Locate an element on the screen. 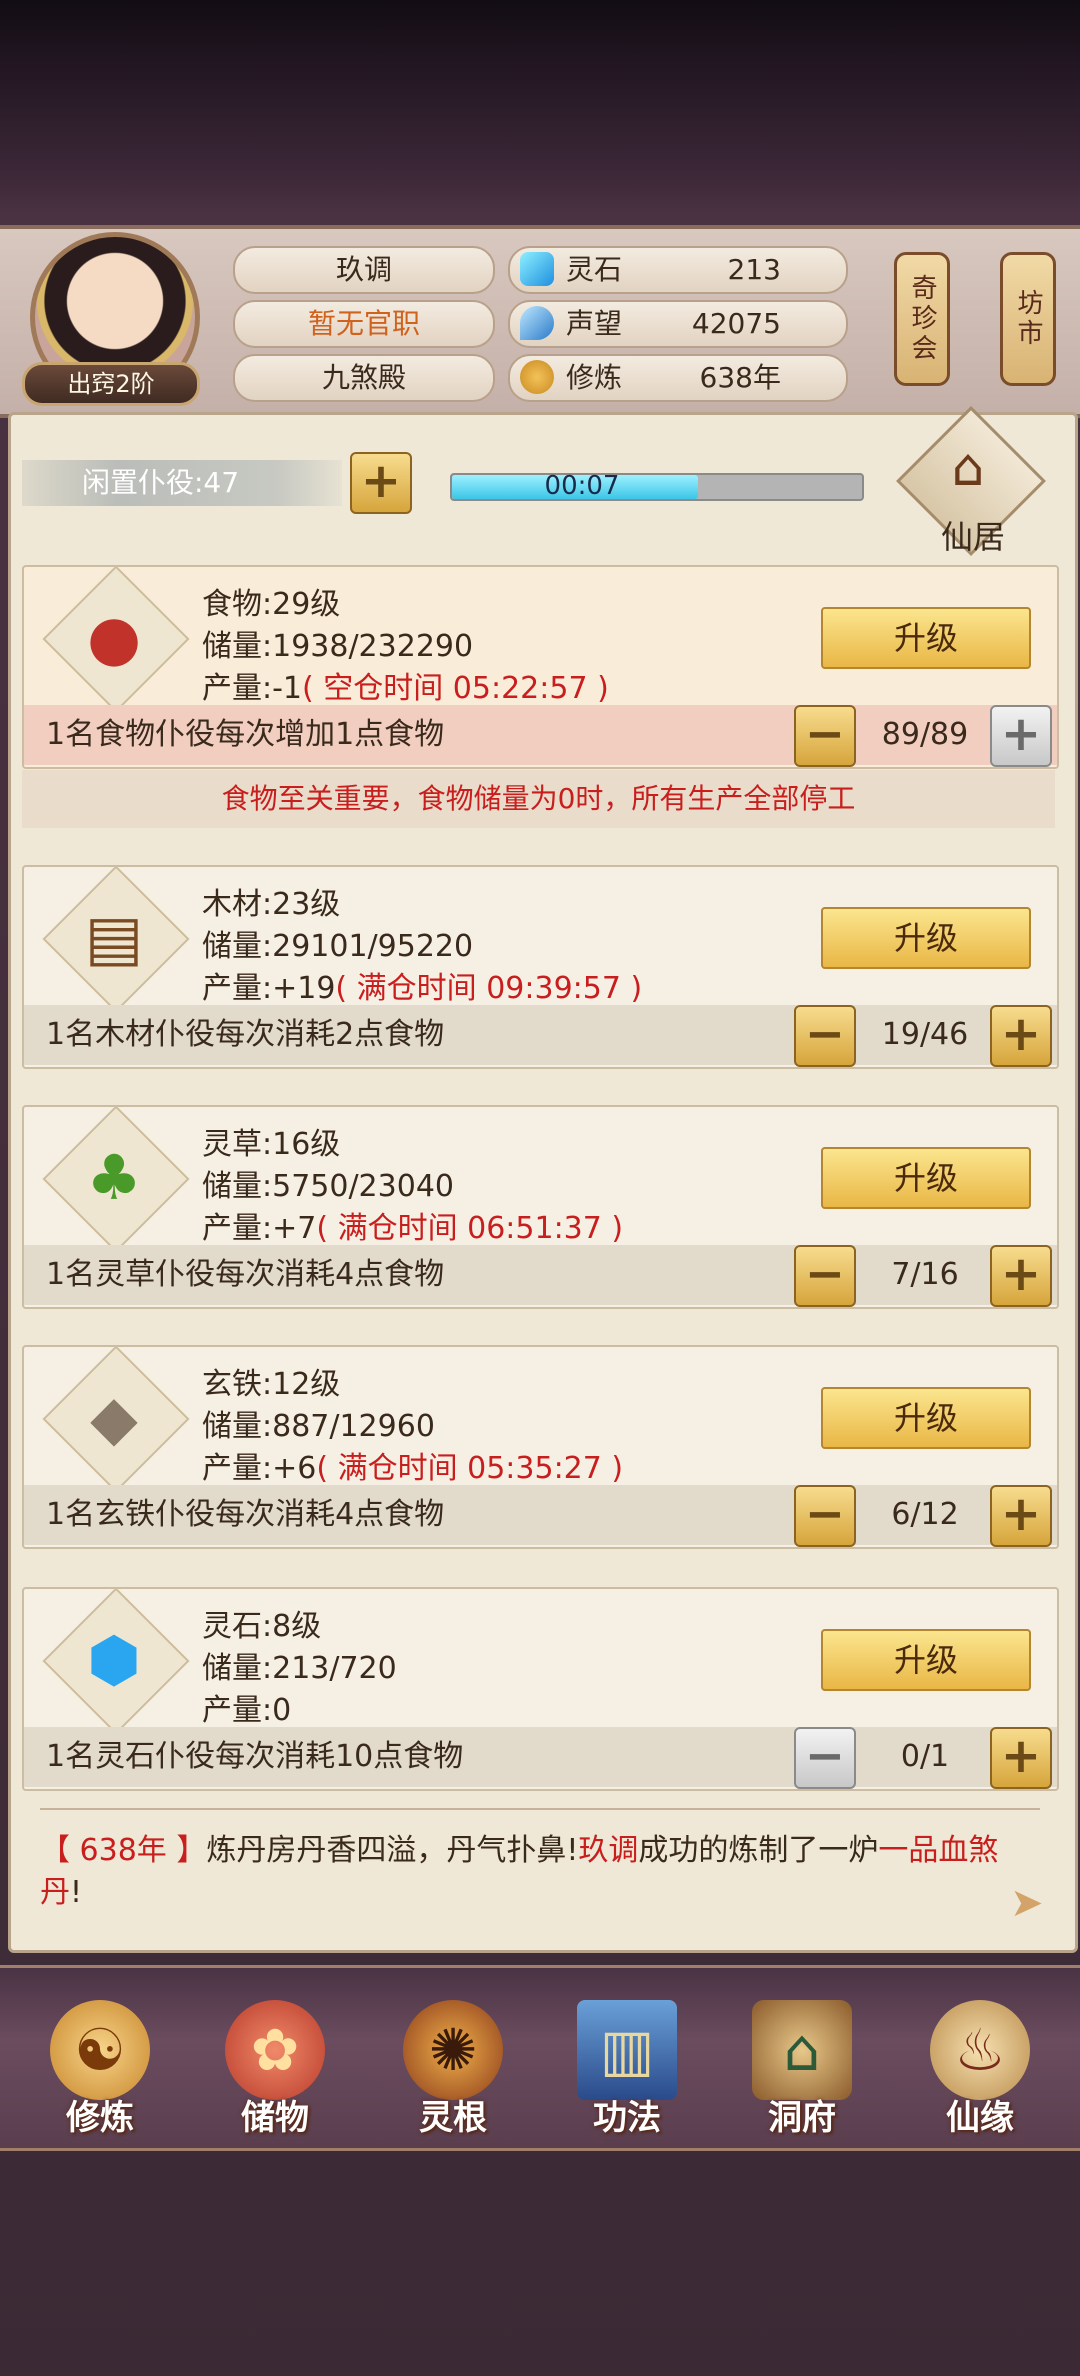  card-production: 产量:+7( 满仓时间 06:51:37 ) is located at coordinates (413, 1228).